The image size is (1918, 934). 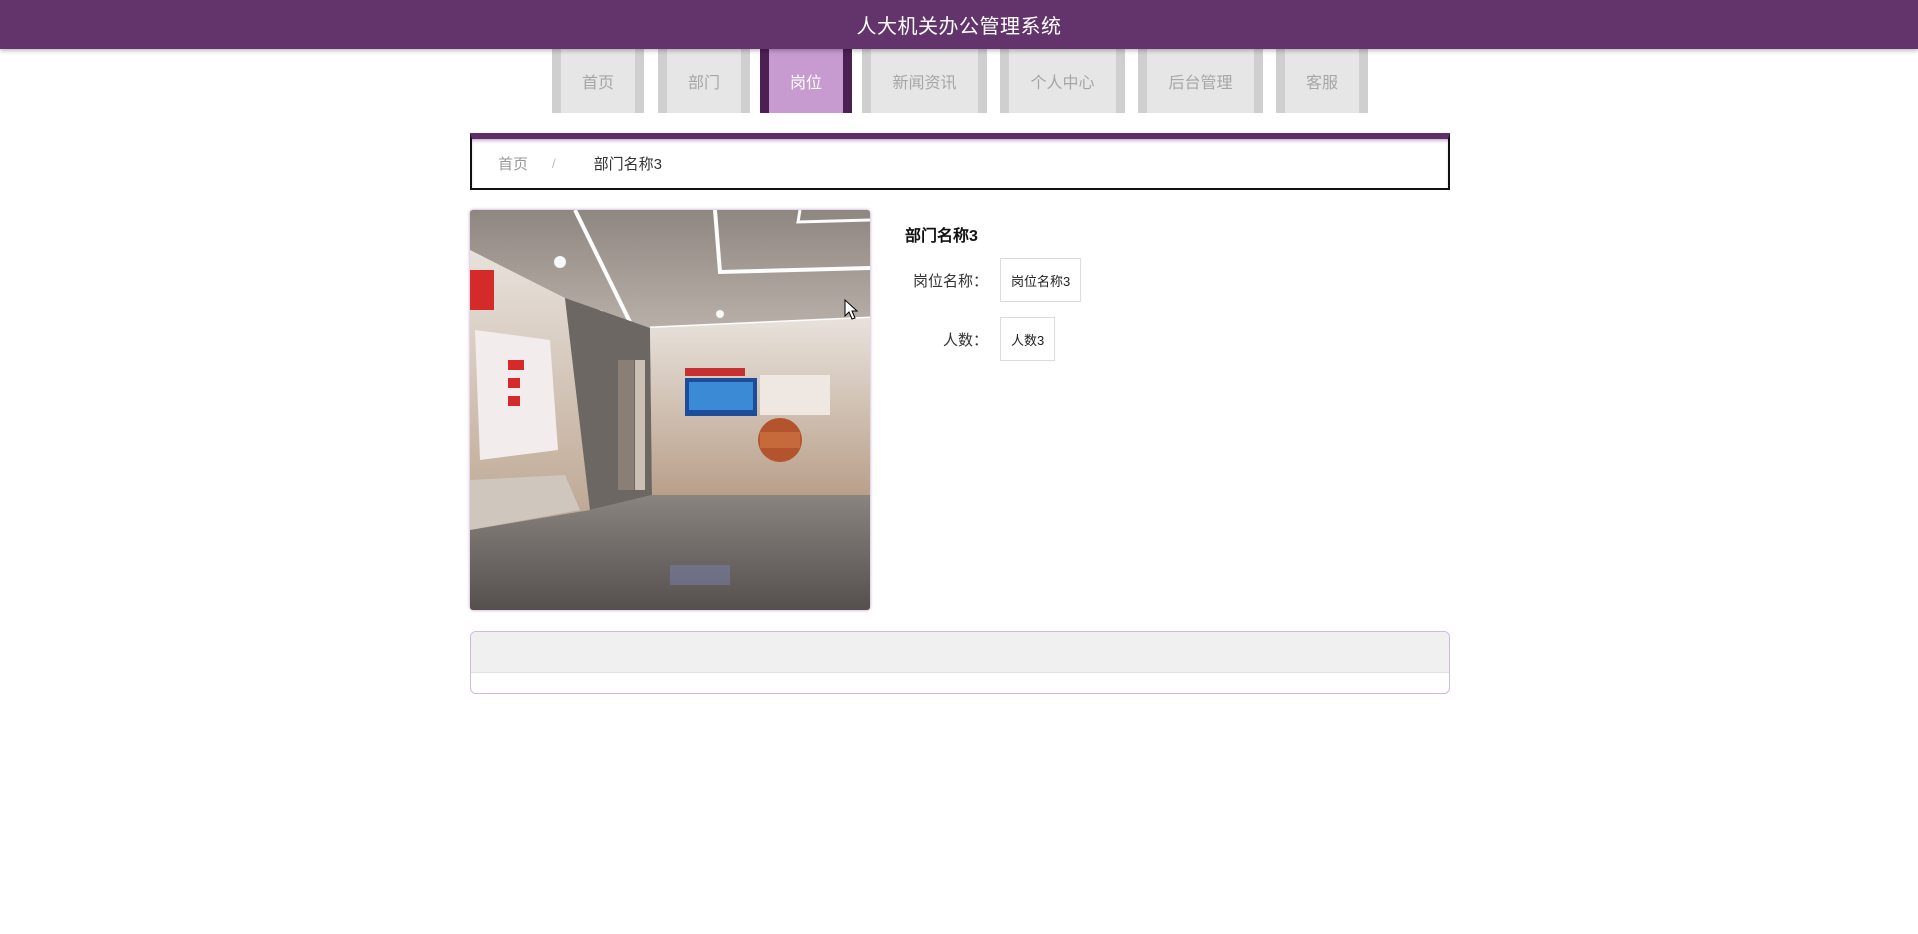 I want to click on nav-item-customer-service: 客服, so click(x=1322, y=81).